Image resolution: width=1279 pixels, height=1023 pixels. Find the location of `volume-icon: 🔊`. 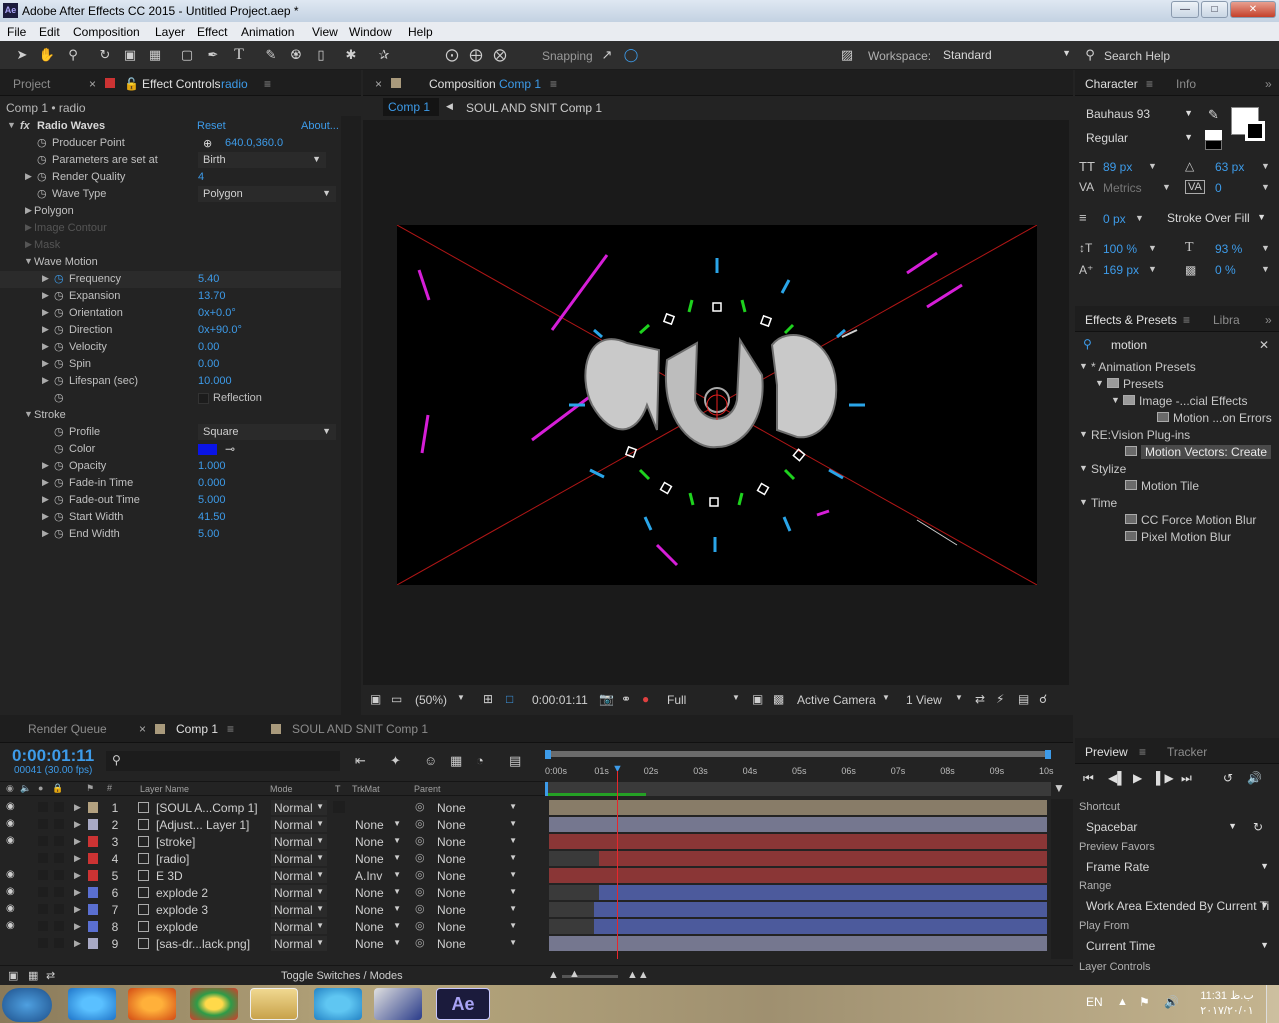

volume-icon: 🔊 is located at coordinates (1171, 1002).